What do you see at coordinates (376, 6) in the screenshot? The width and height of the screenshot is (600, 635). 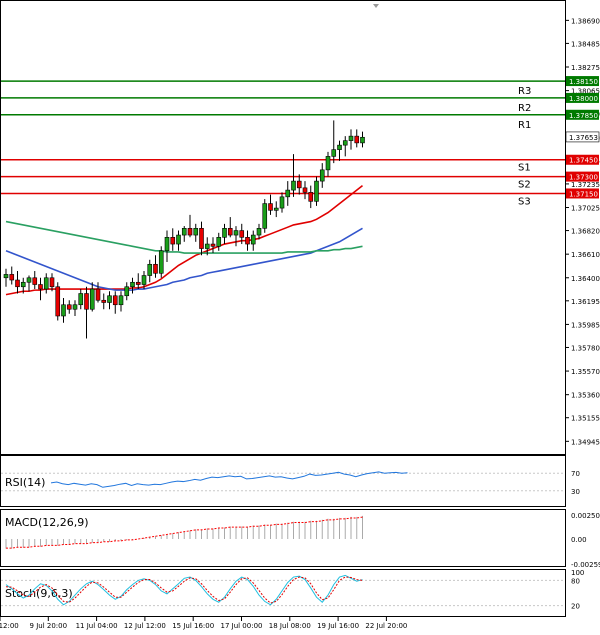 I see `scroll-triangle-icon` at bounding box center [376, 6].